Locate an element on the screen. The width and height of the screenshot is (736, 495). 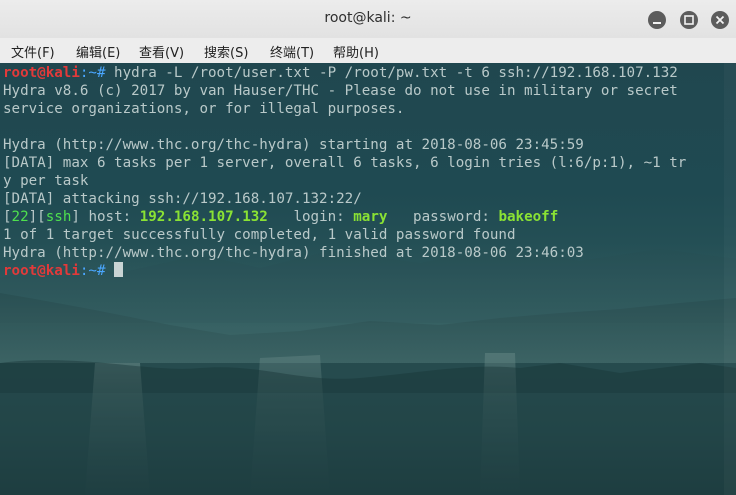
terminal-scrollbar is located at coordinates (730, 279).